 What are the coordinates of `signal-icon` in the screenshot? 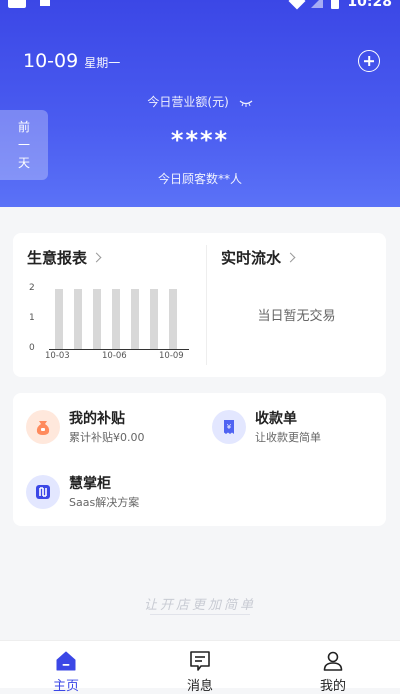 It's located at (317, 4).